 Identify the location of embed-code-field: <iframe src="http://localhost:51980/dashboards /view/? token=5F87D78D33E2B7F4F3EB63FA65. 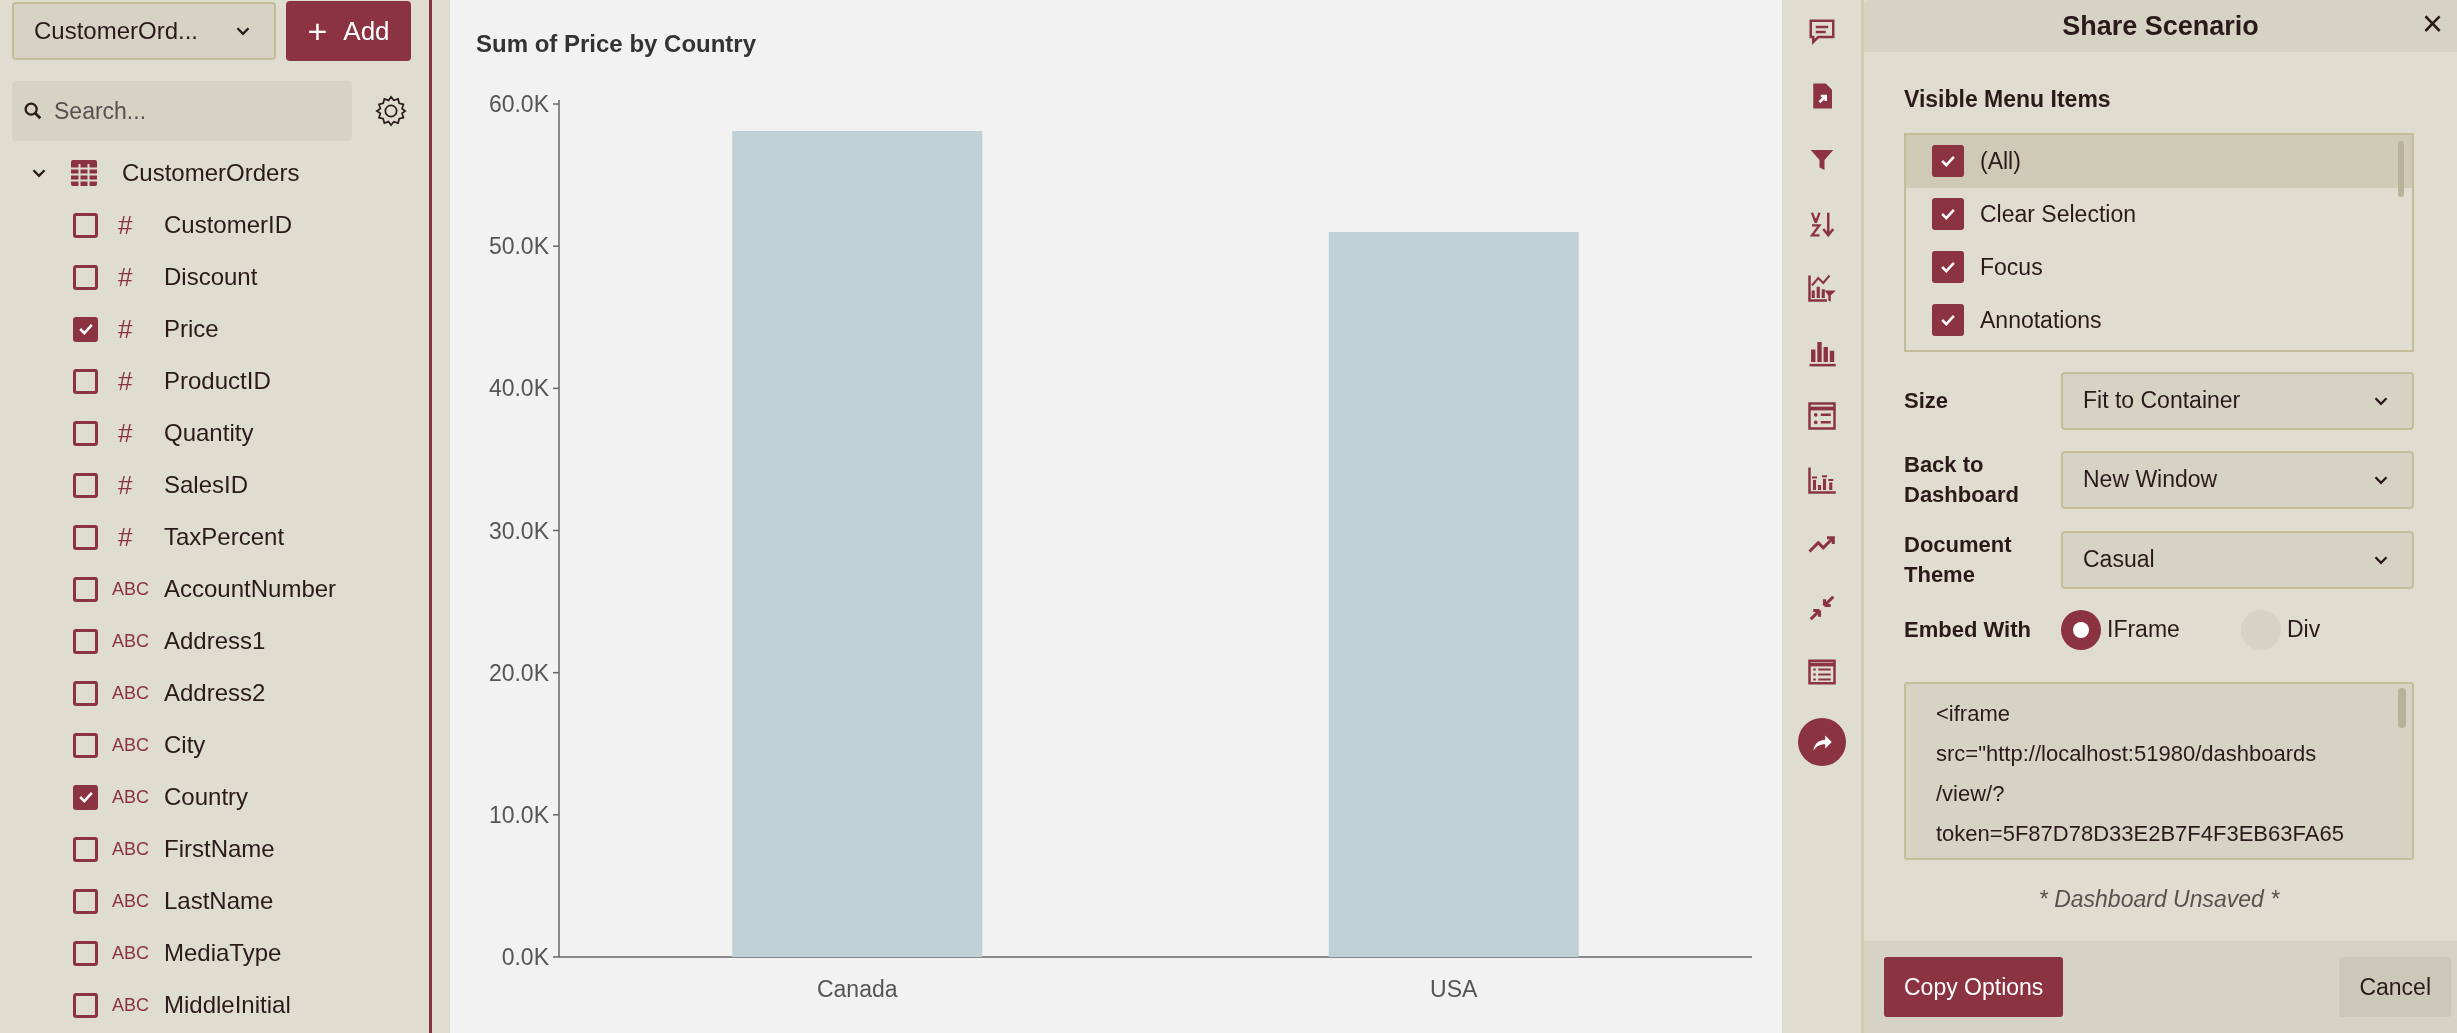
(2159, 770).